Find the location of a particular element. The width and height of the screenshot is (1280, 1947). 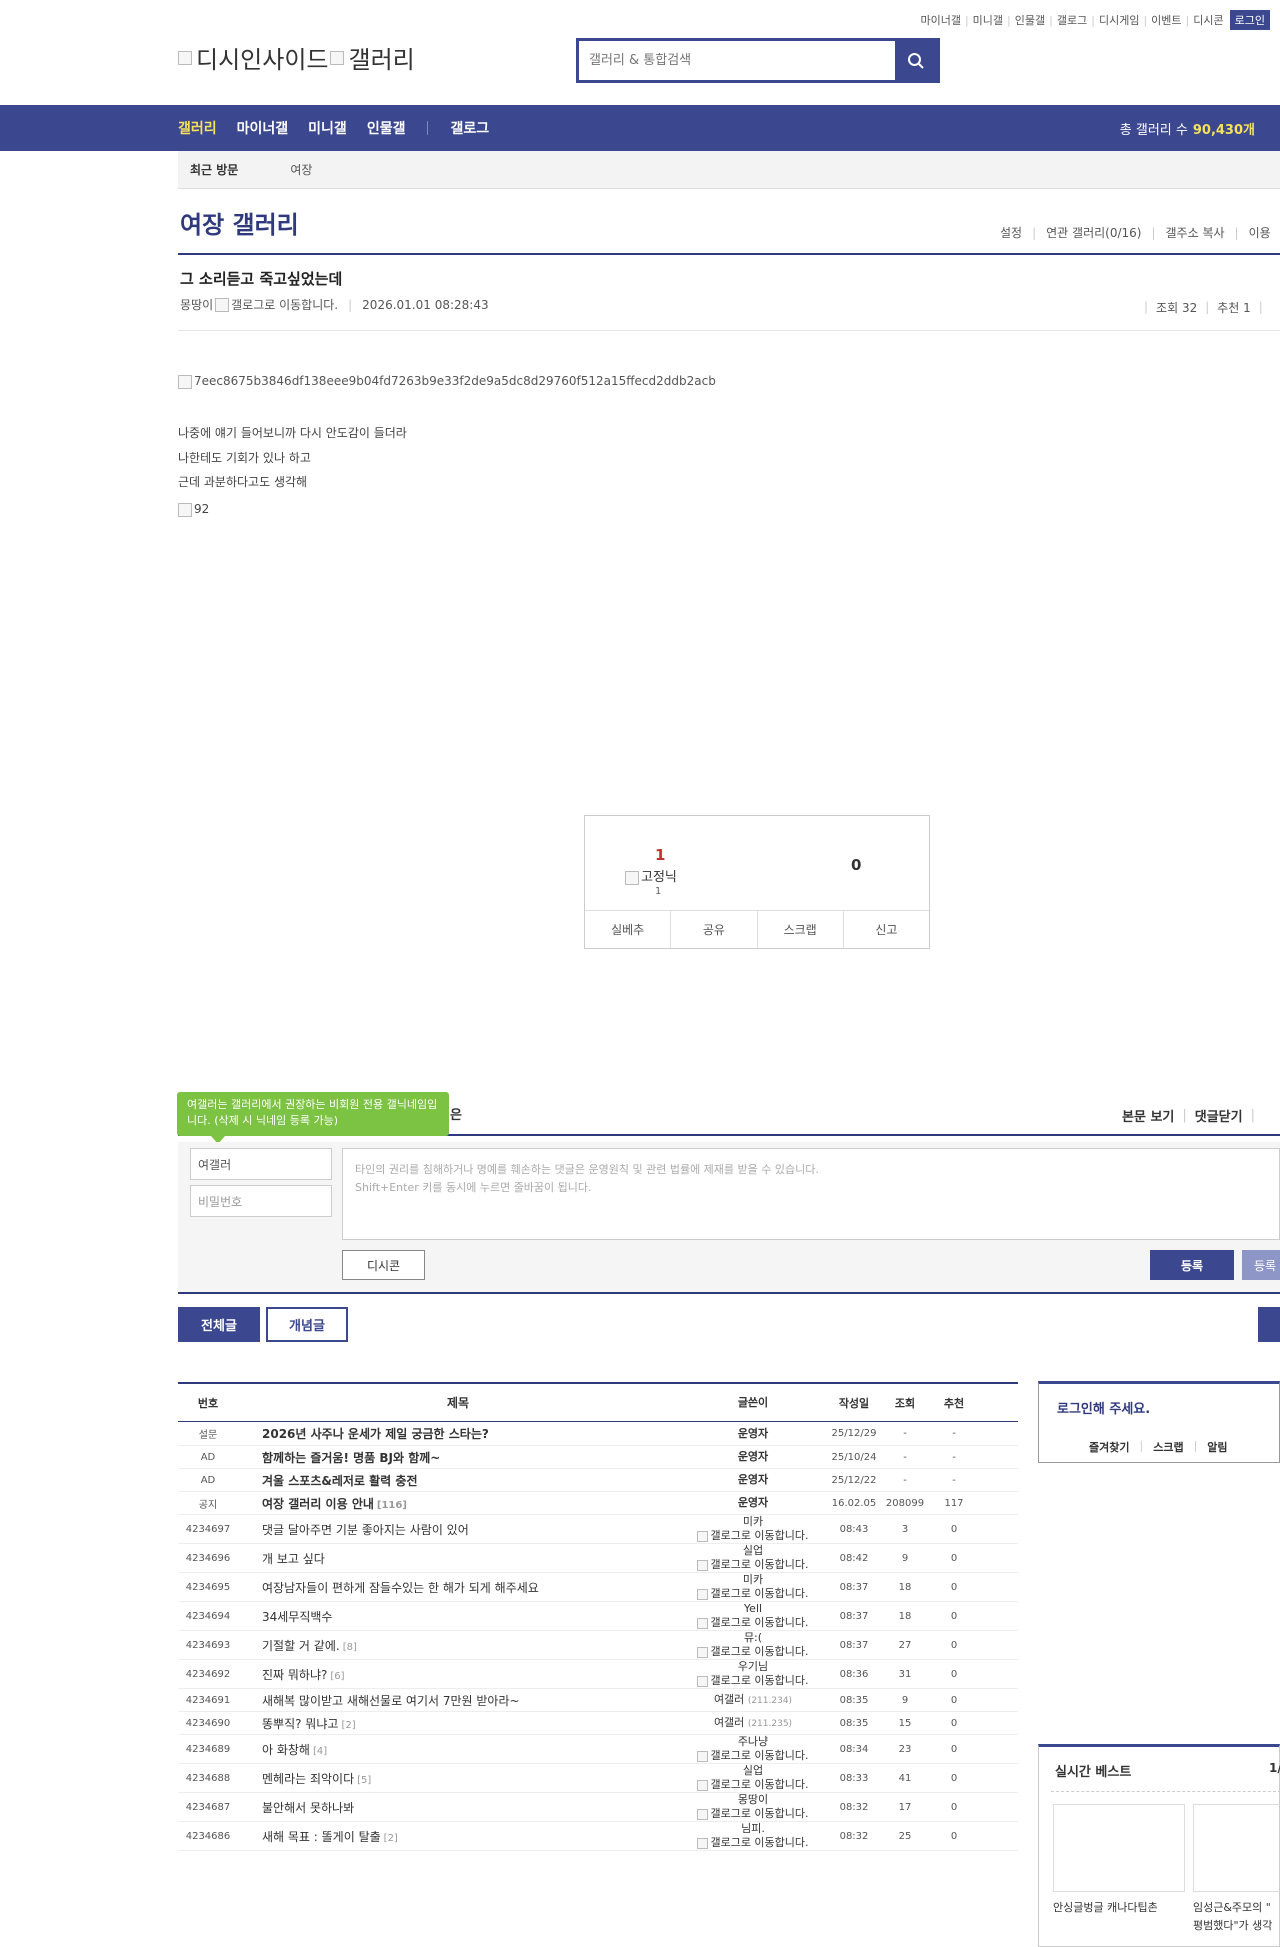

nav-gallery: 갤러리 is located at coordinates (197, 128).